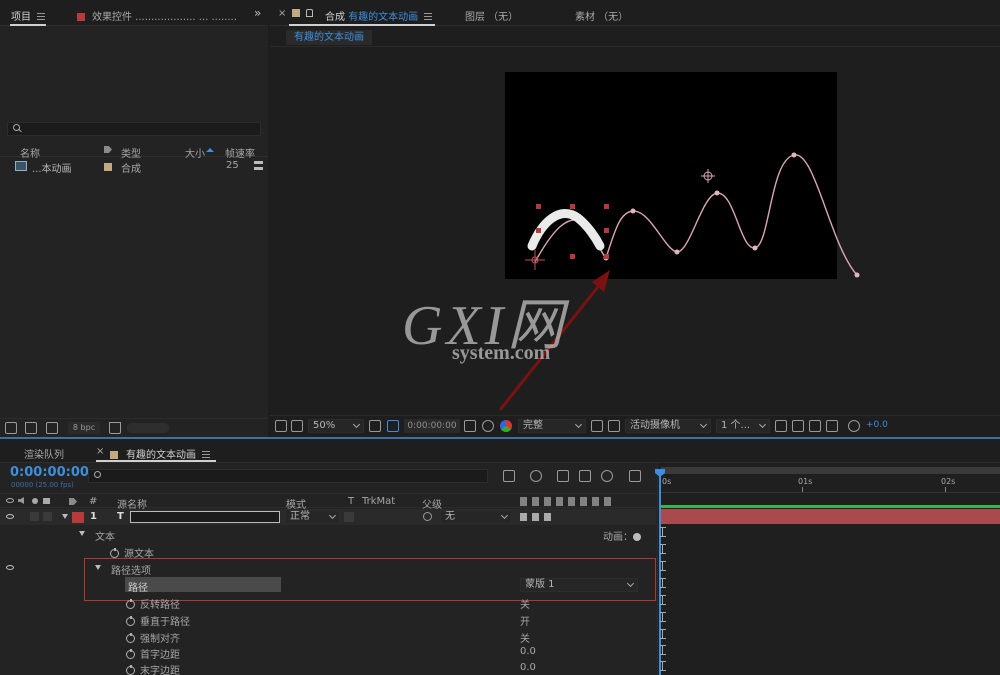  Describe the element at coordinates (328, 667) in the screenshot. I see `property-last-margin: 末字边距 0.0` at that location.